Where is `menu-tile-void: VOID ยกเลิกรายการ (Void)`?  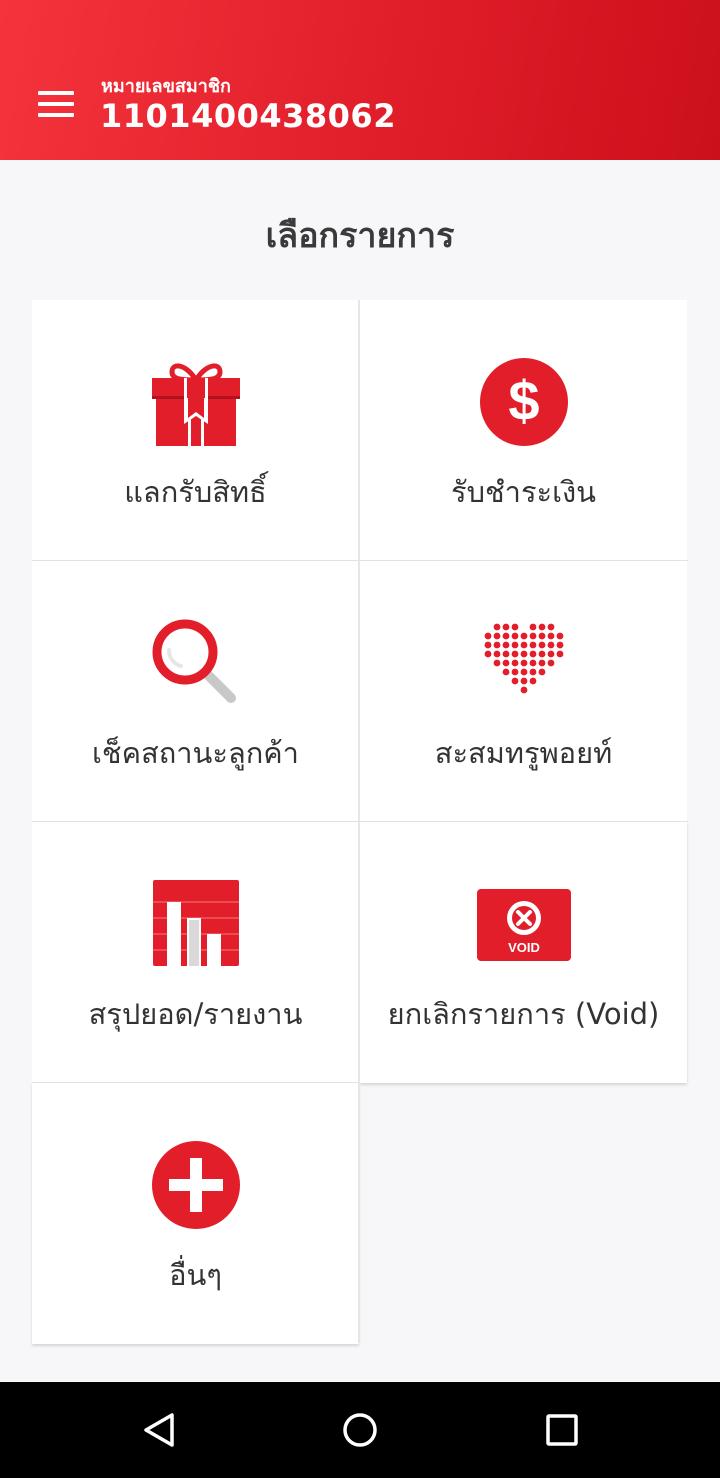
menu-tile-void: VOID ยกเลิกรายการ (Void) is located at coordinates (523, 952).